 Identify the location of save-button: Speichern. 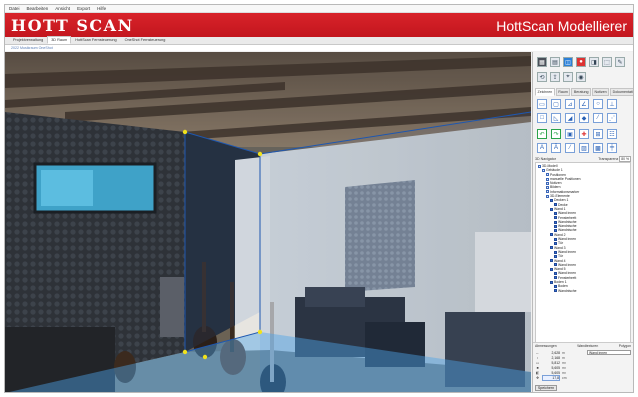
(546, 388).